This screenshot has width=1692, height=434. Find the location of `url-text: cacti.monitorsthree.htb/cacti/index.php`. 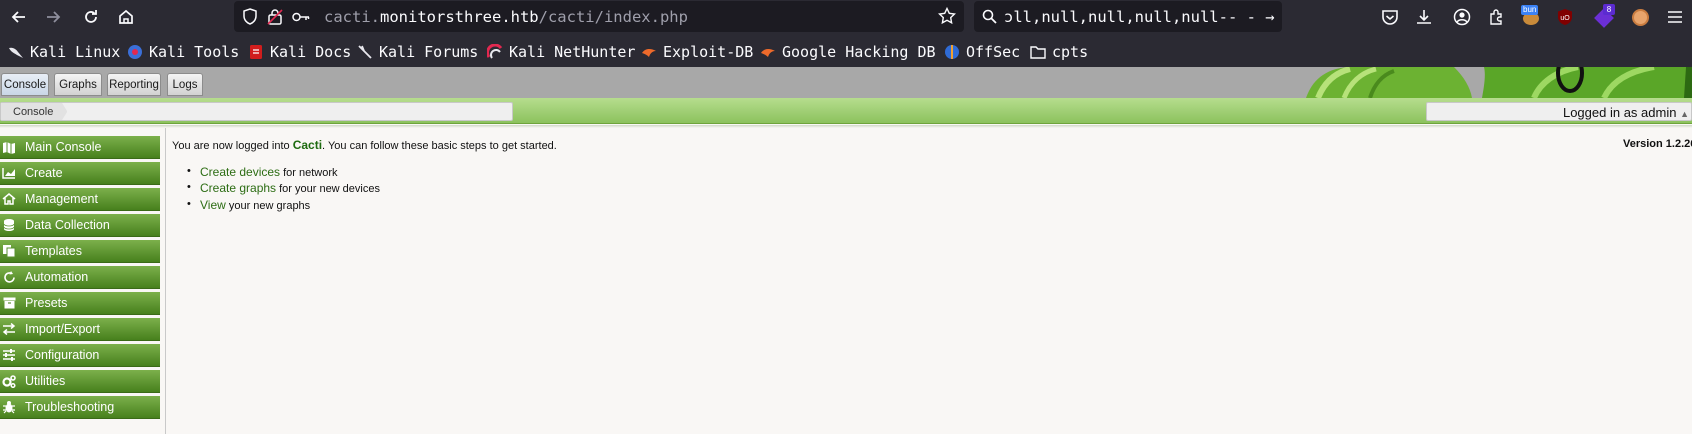

url-text: cacti.monitorsthree.htb/cacti/index.php is located at coordinates (506, 17).